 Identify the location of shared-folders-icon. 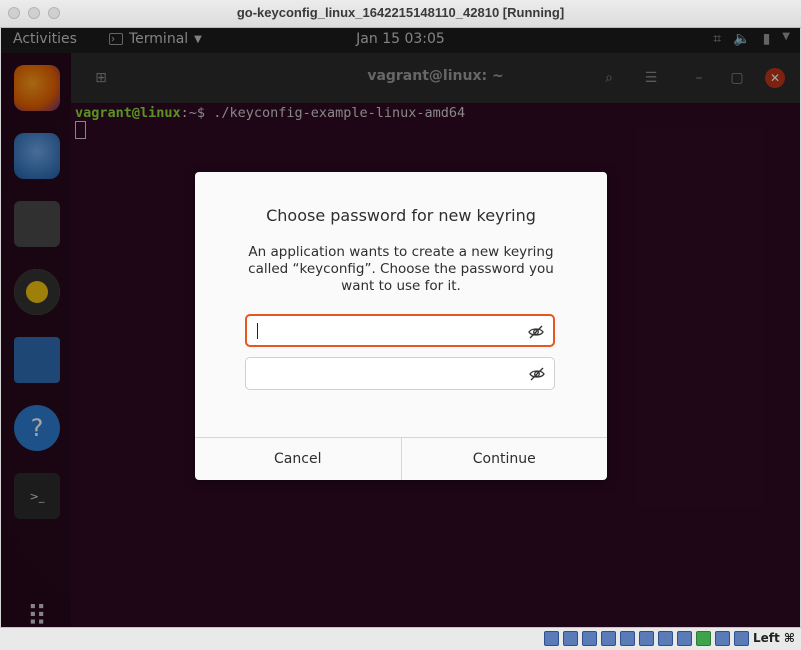
(646, 638).